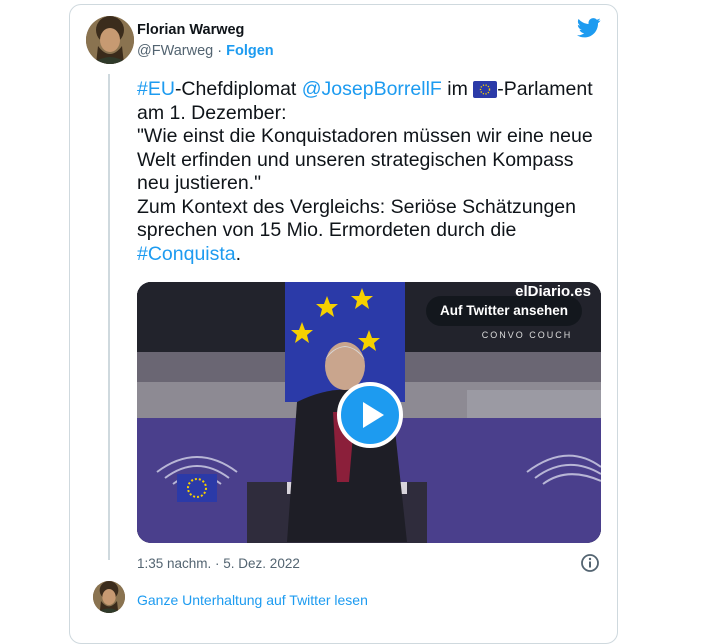 This screenshot has height=644, width=708. I want to click on author-handle-row: @FWarweg · Folgen, so click(205, 51).